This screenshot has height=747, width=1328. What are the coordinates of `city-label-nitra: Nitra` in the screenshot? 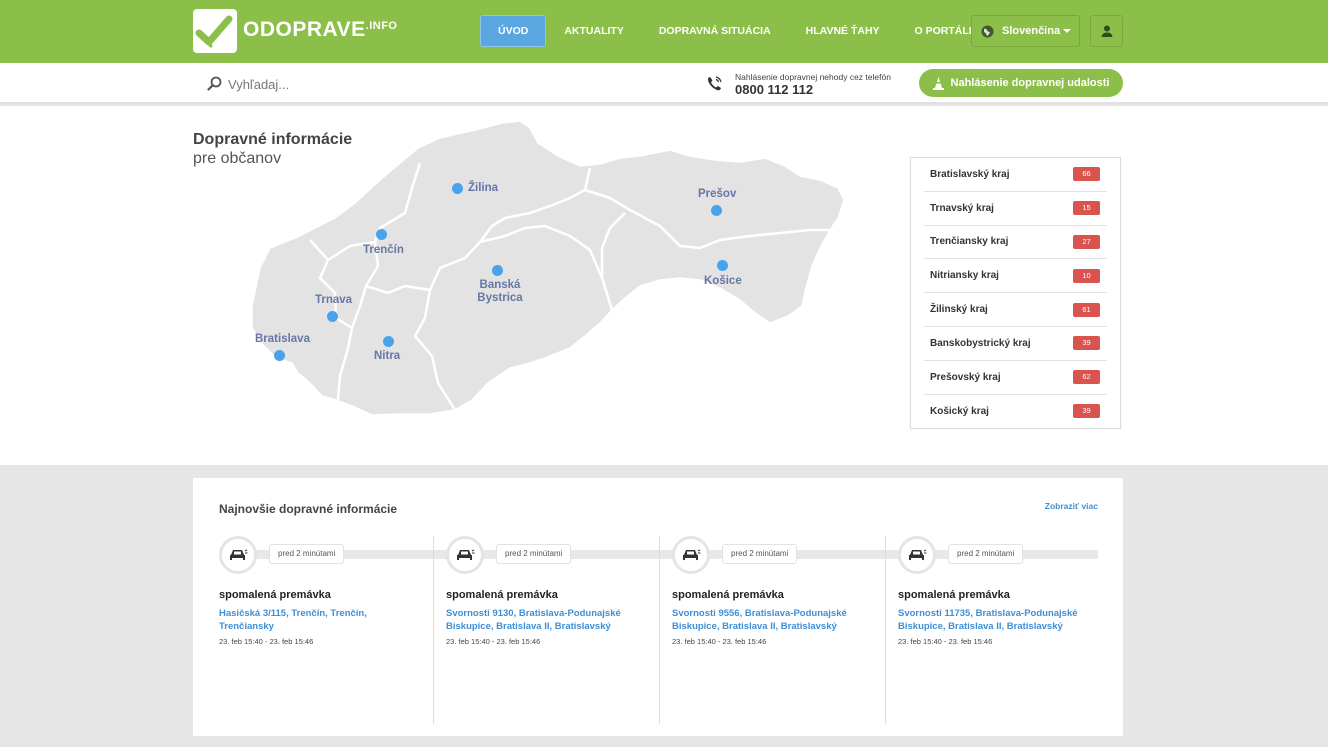 It's located at (387, 356).